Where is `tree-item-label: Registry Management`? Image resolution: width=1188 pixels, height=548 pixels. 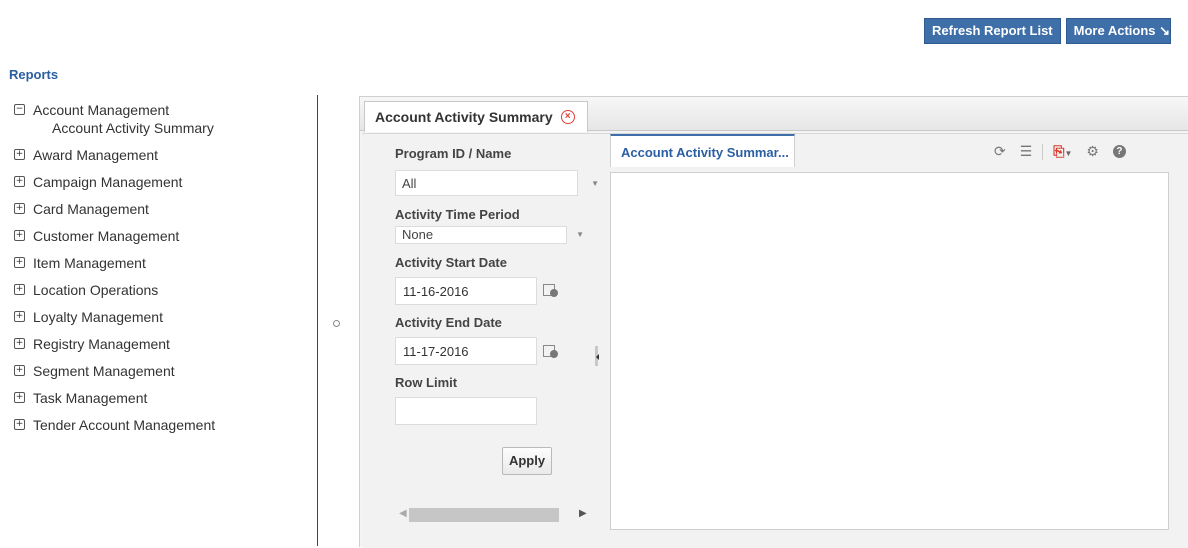 tree-item-label: Registry Management is located at coordinates (101, 343).